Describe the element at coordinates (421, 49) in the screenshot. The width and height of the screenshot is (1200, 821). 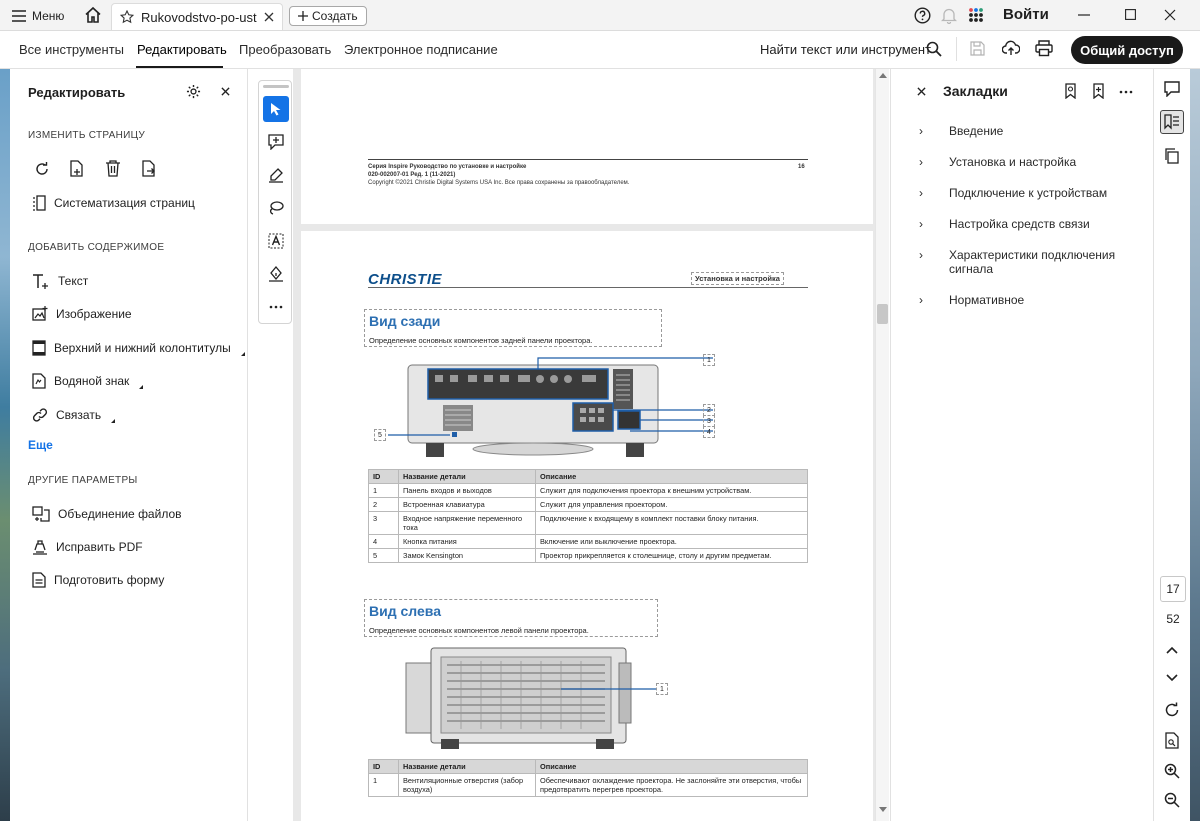
I see `tab-e-sign: Электронное подписание` at that location.